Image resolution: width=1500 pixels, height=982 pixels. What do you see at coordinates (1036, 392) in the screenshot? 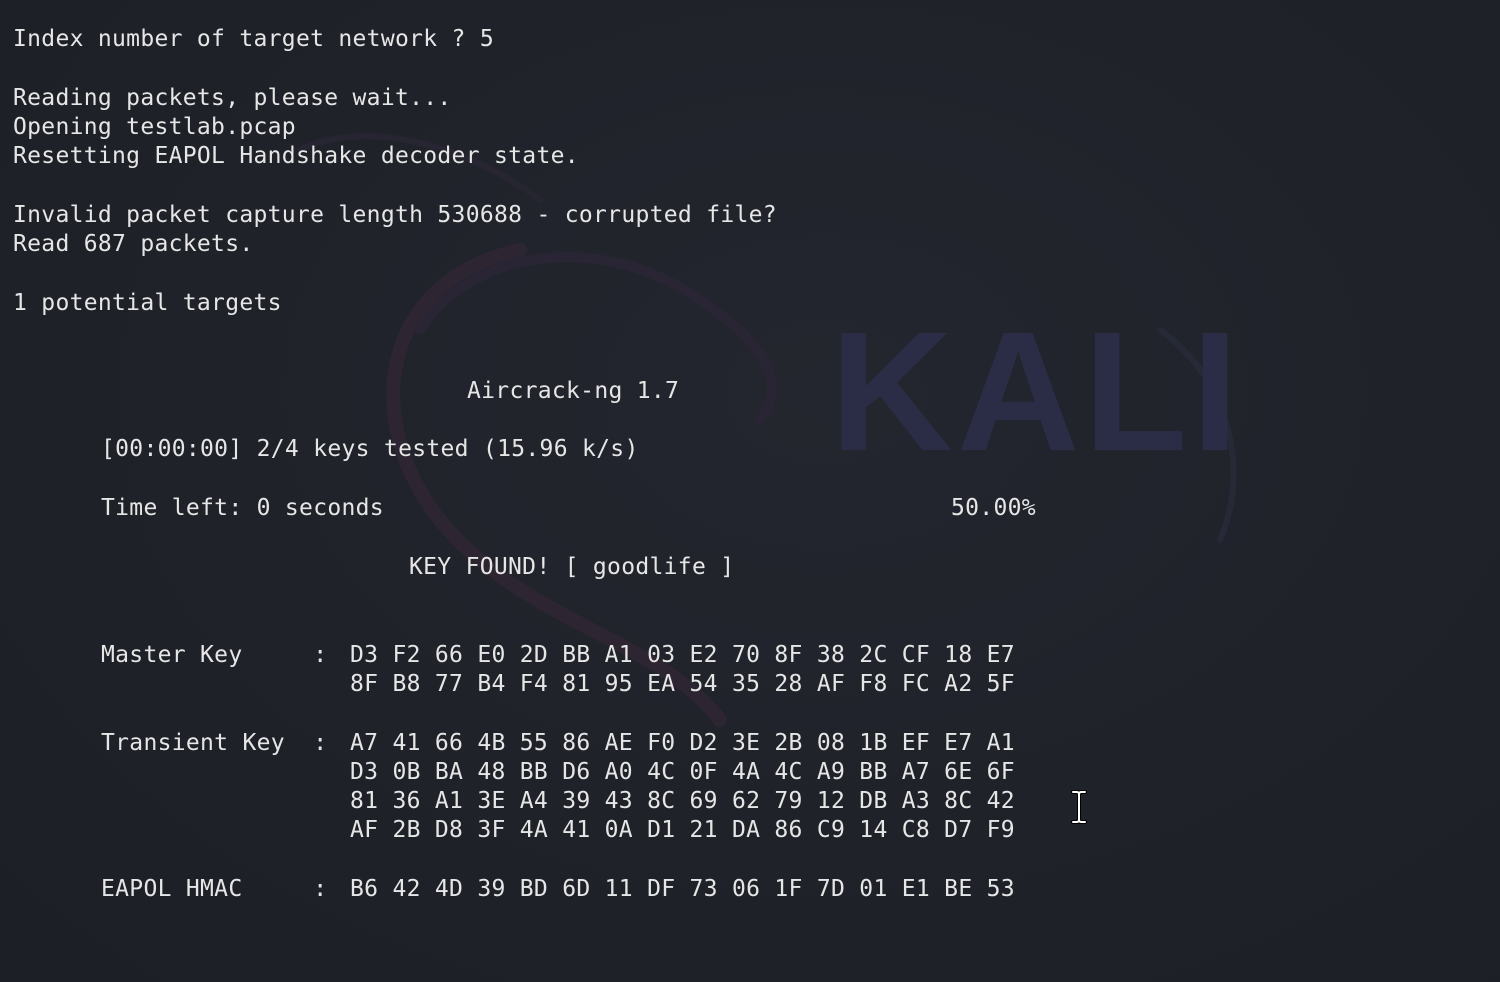
I see `kali-watermark-text: KALI` at bounding box center [1036, 392].